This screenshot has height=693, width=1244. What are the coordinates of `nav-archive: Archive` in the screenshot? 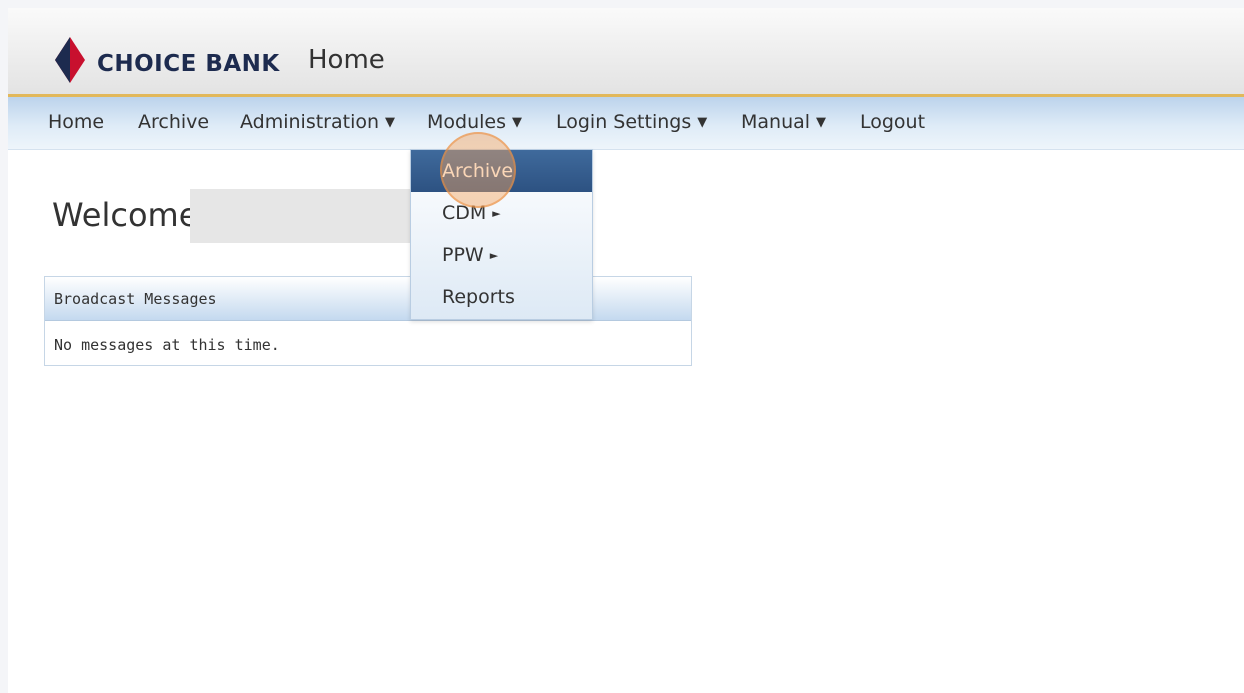 It's located at (173, 122).